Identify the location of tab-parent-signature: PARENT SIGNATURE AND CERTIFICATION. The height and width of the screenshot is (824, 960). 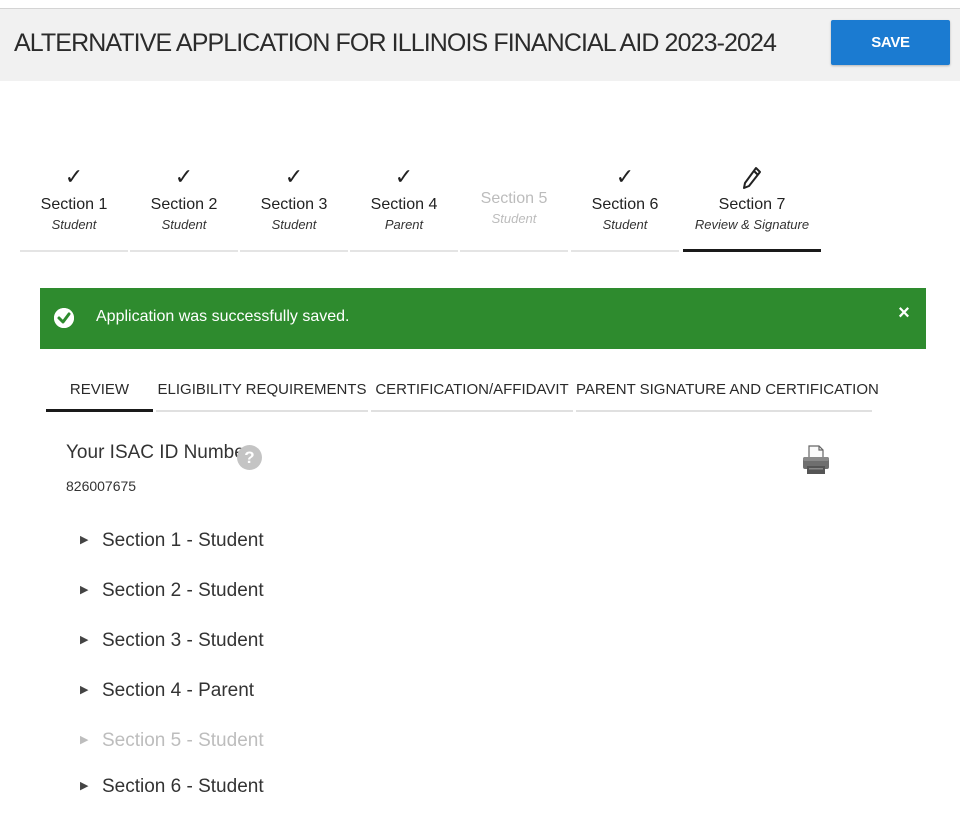
(727, 391).